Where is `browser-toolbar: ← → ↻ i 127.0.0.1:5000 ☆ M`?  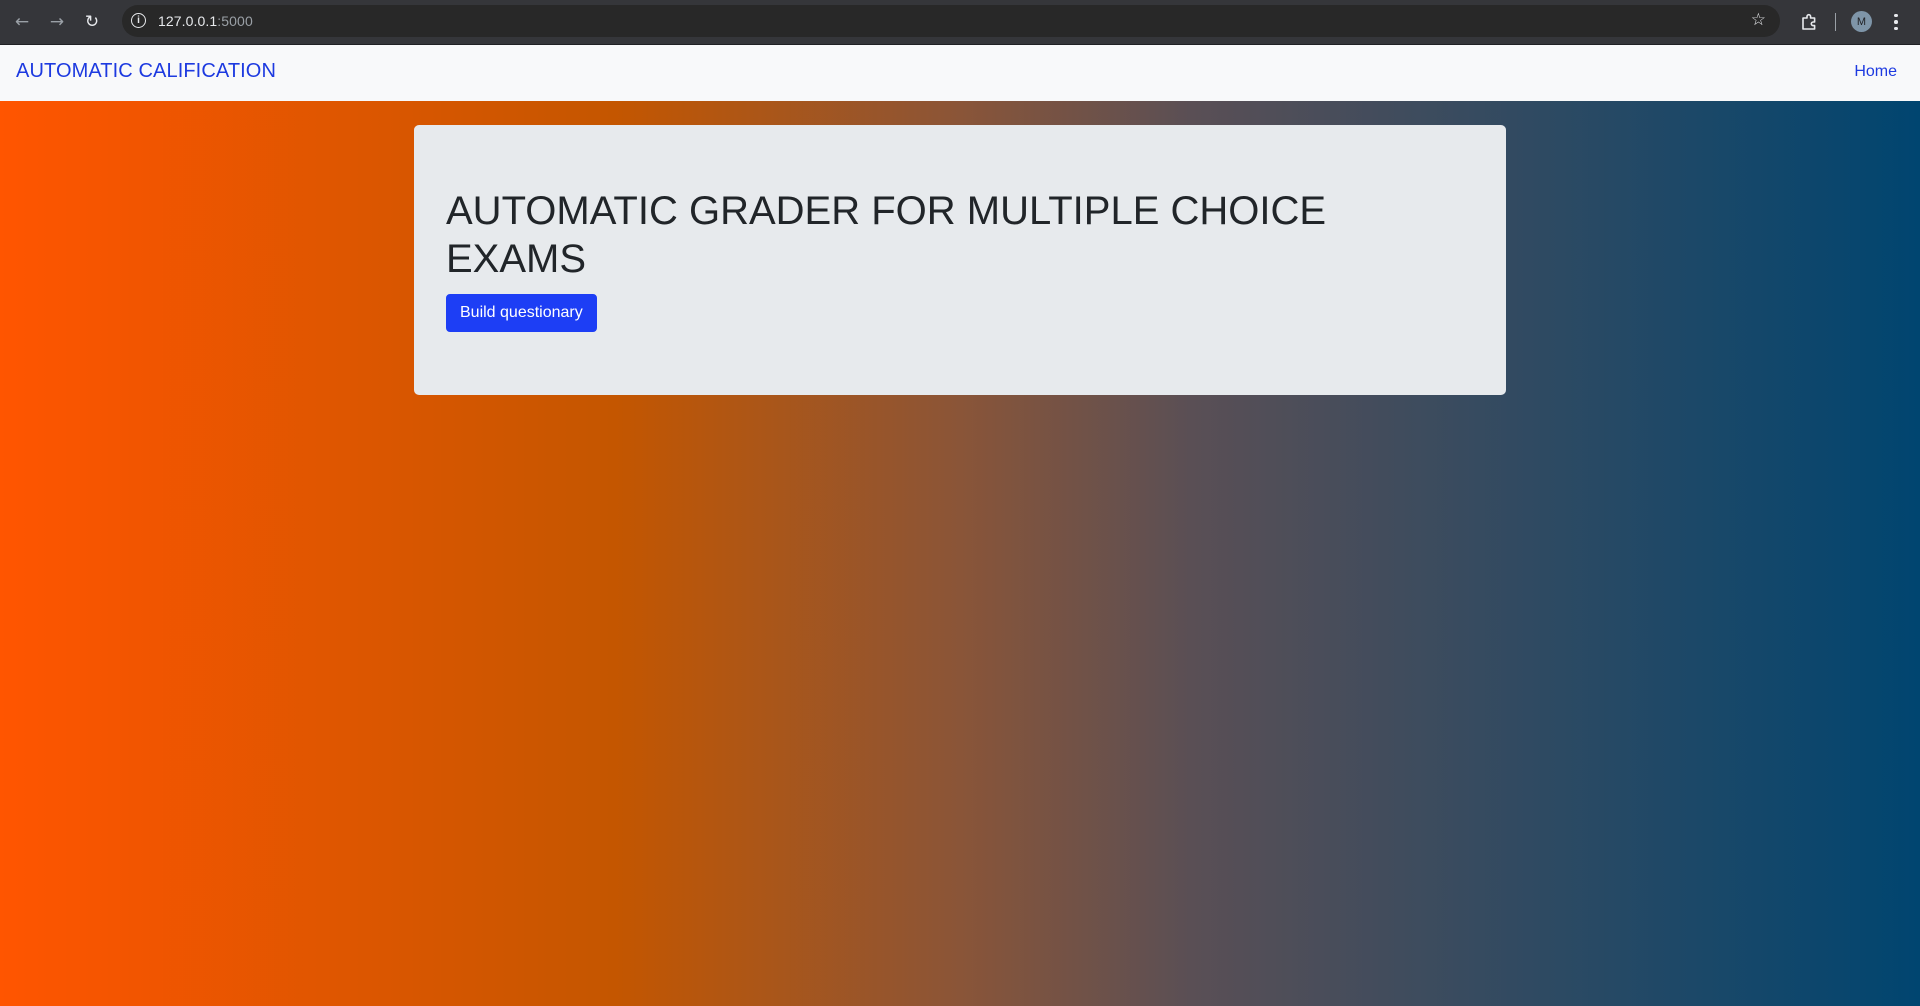
browser-toolbar: ← → ↻ i 127.0.0.1:5000 ☆ M is located at coordinates (960, 22).